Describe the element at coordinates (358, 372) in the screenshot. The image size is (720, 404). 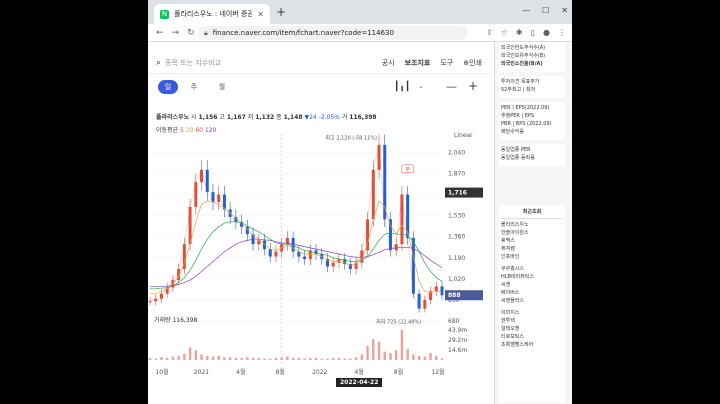
I see `x-tick-label: 4월` at that location.